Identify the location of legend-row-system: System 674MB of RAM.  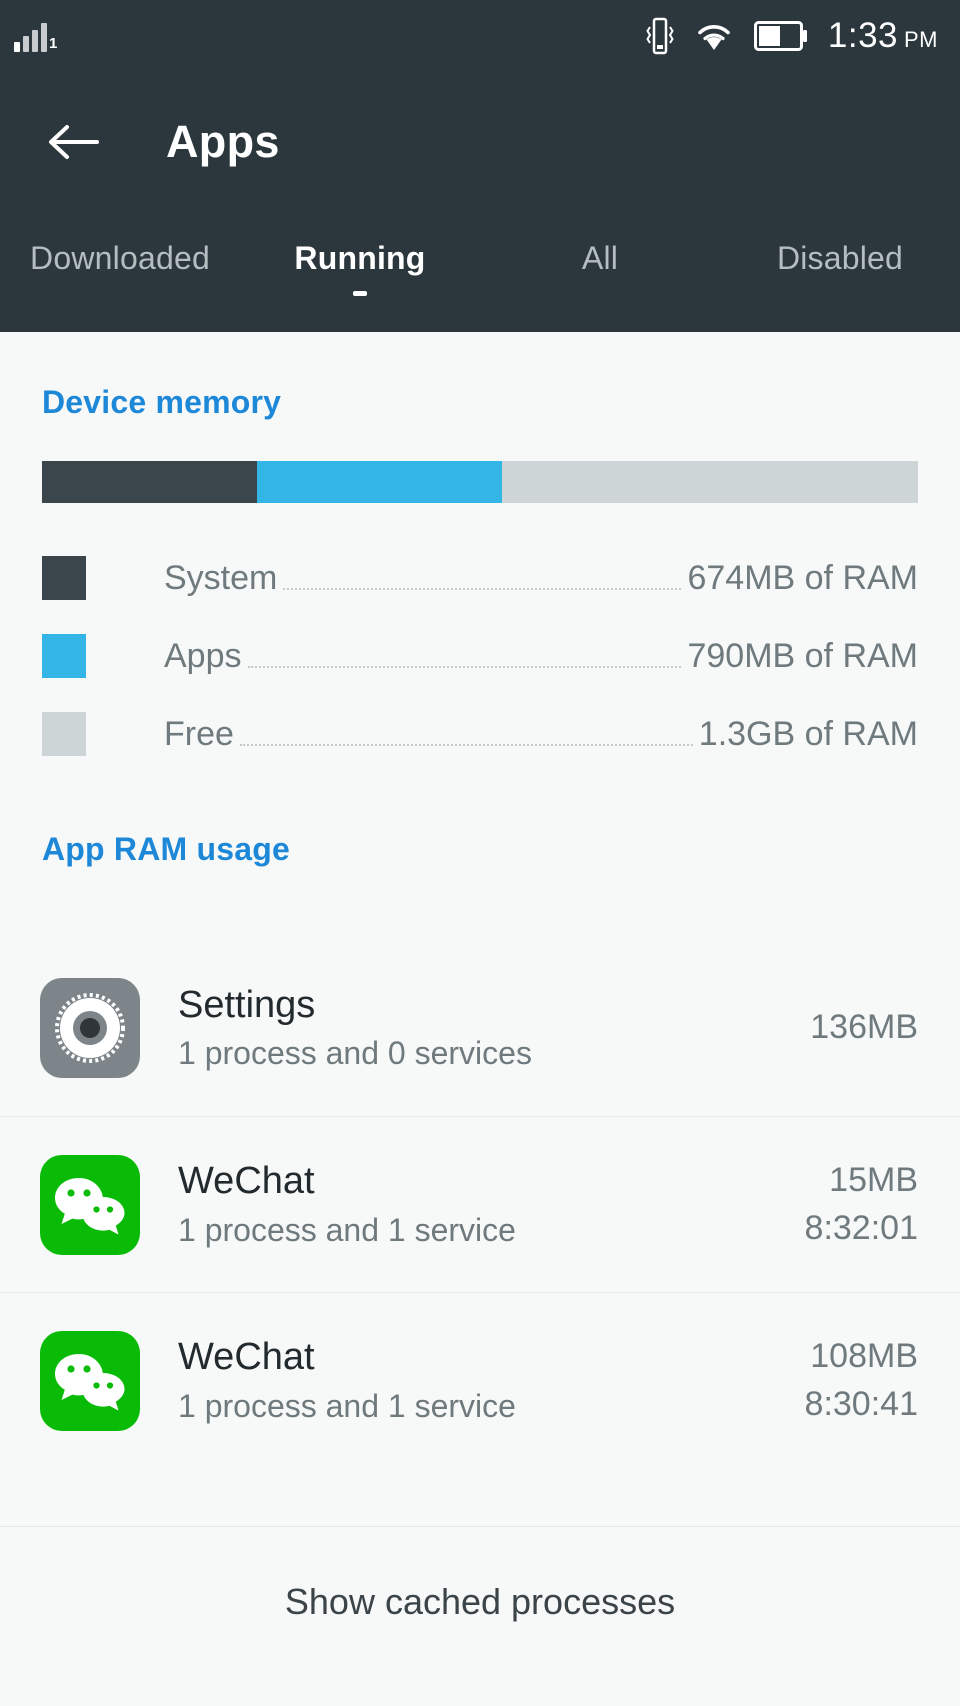
(480, 578).